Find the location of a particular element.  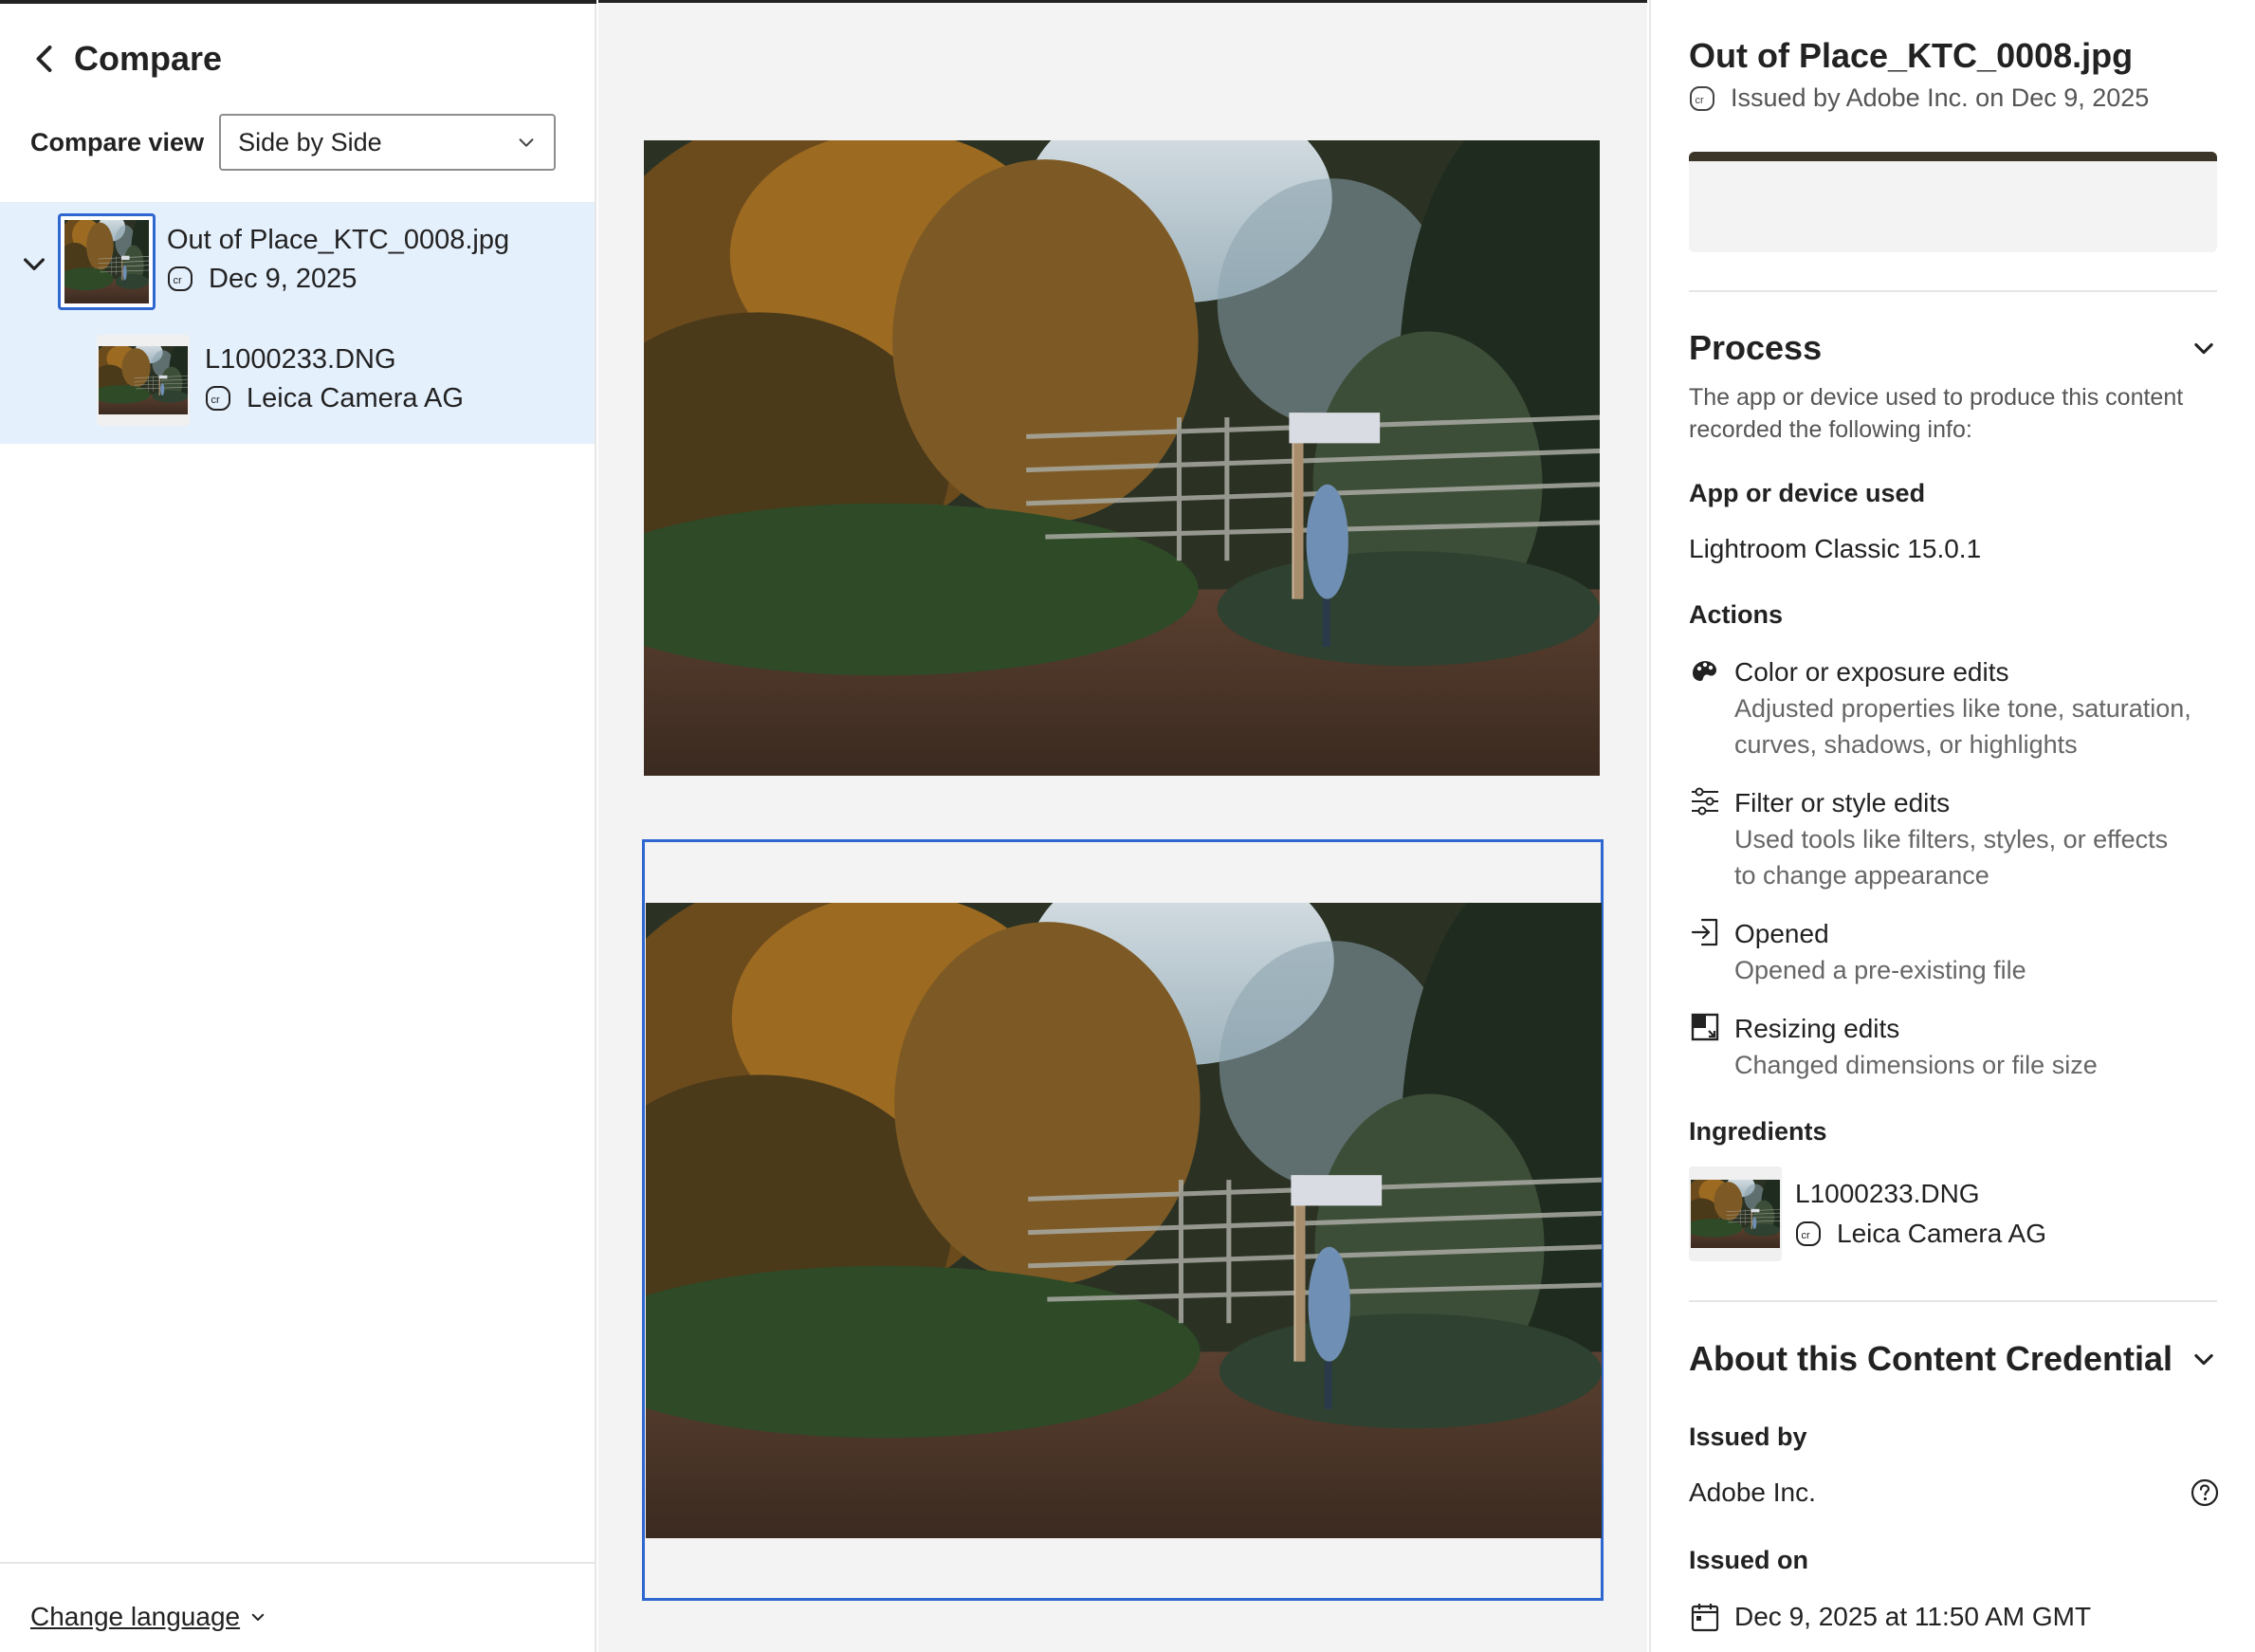

palette-icon is located at coordinates (1705, 670).